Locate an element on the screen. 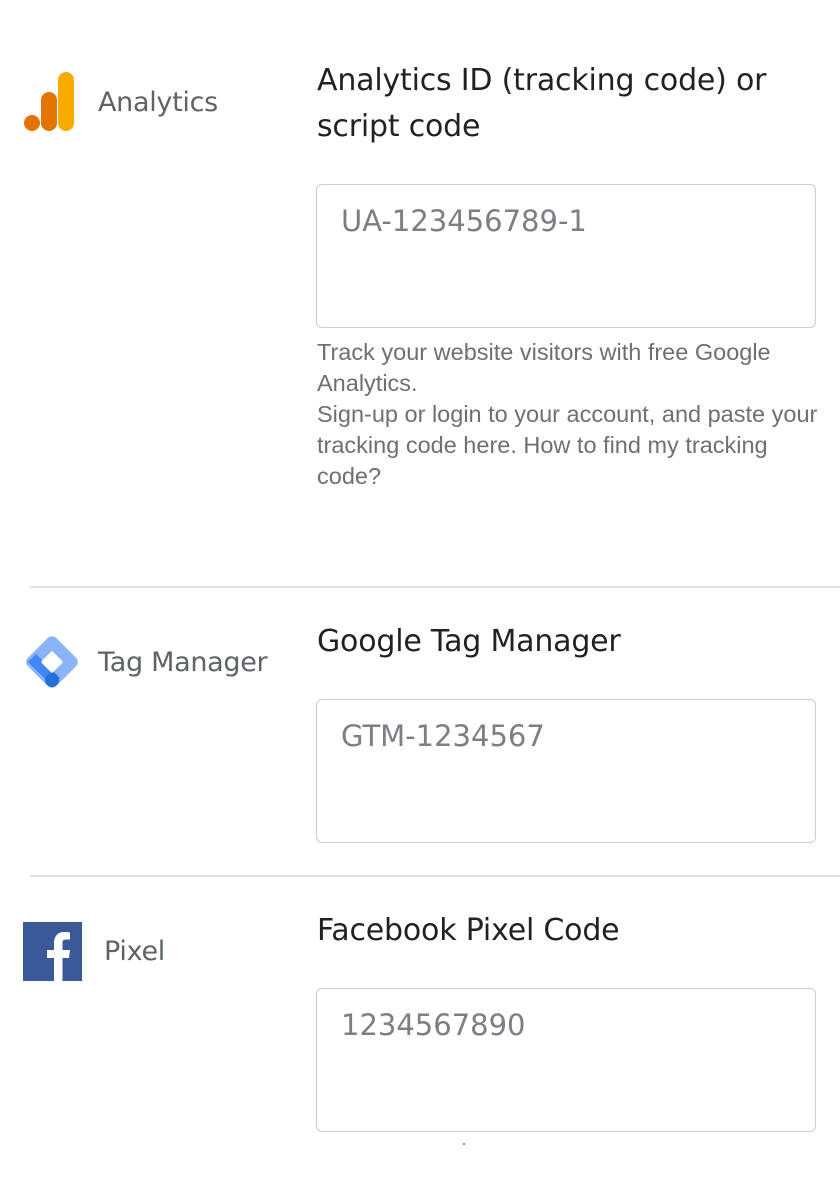  facebook-pixel-brand-label: Pixel is located at coordinates (134, 951).